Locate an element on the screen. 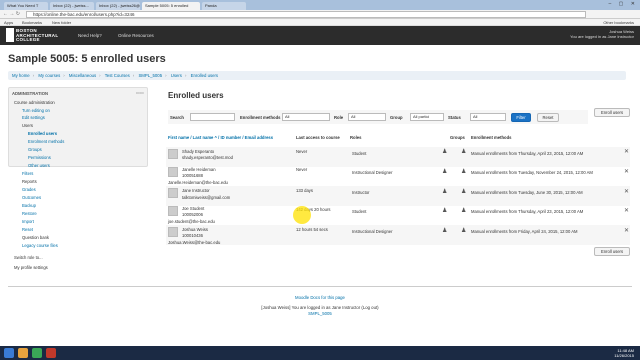 The height and width of the screenshot is (360, 640). online-resources-link: Online Resources is located at coordinates (136, 35).